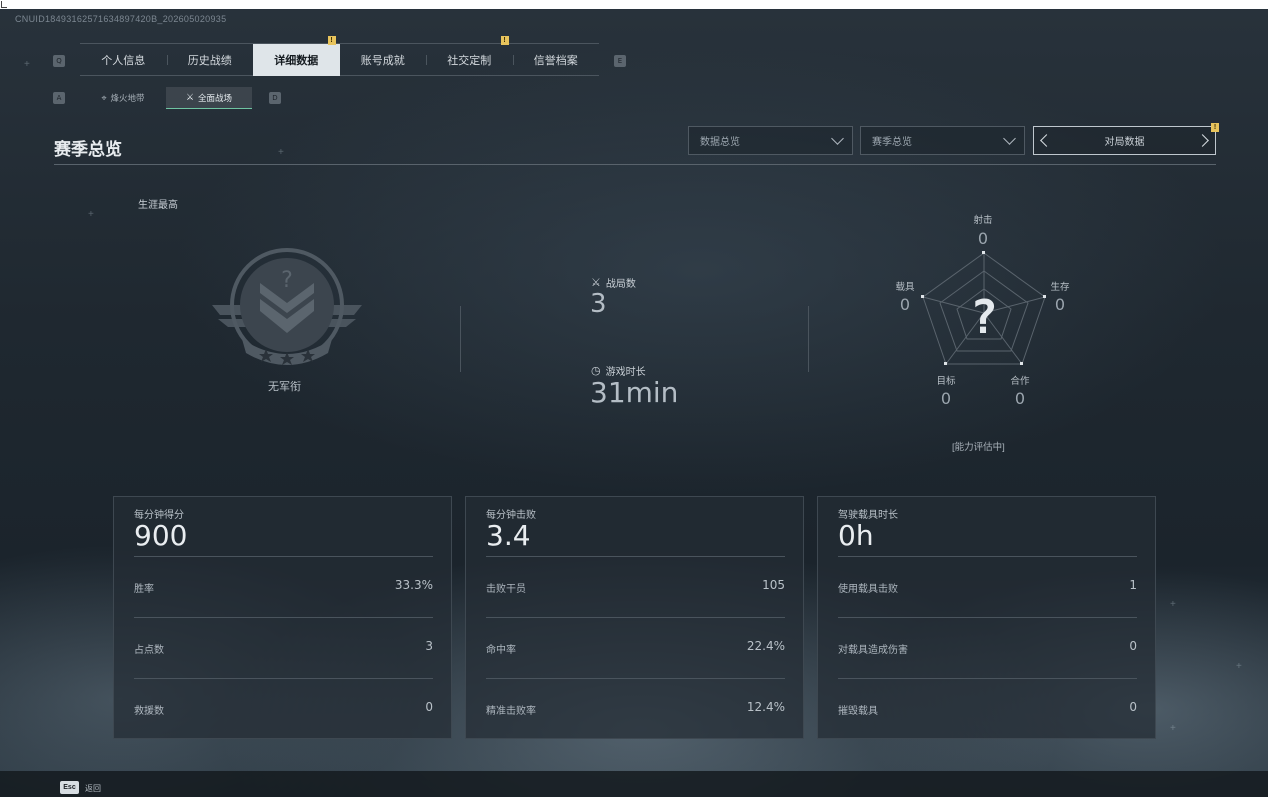 This screenshot has height=797, width=1268. What do you see at coordinates (158, 205) in the screenshot?
I see `career-best-label: 生涯最高` at bounding box center [158, 205].